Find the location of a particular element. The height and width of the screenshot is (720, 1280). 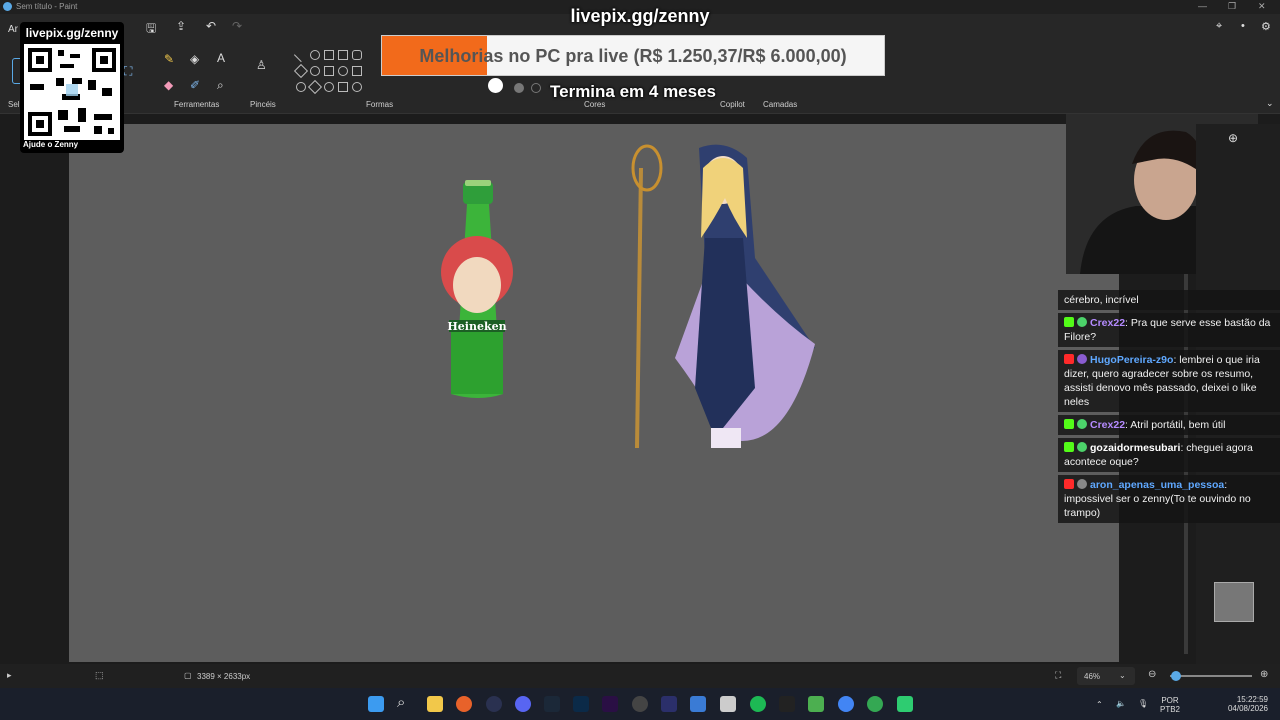

shapes-gallery is located at coordinates (336, 75).